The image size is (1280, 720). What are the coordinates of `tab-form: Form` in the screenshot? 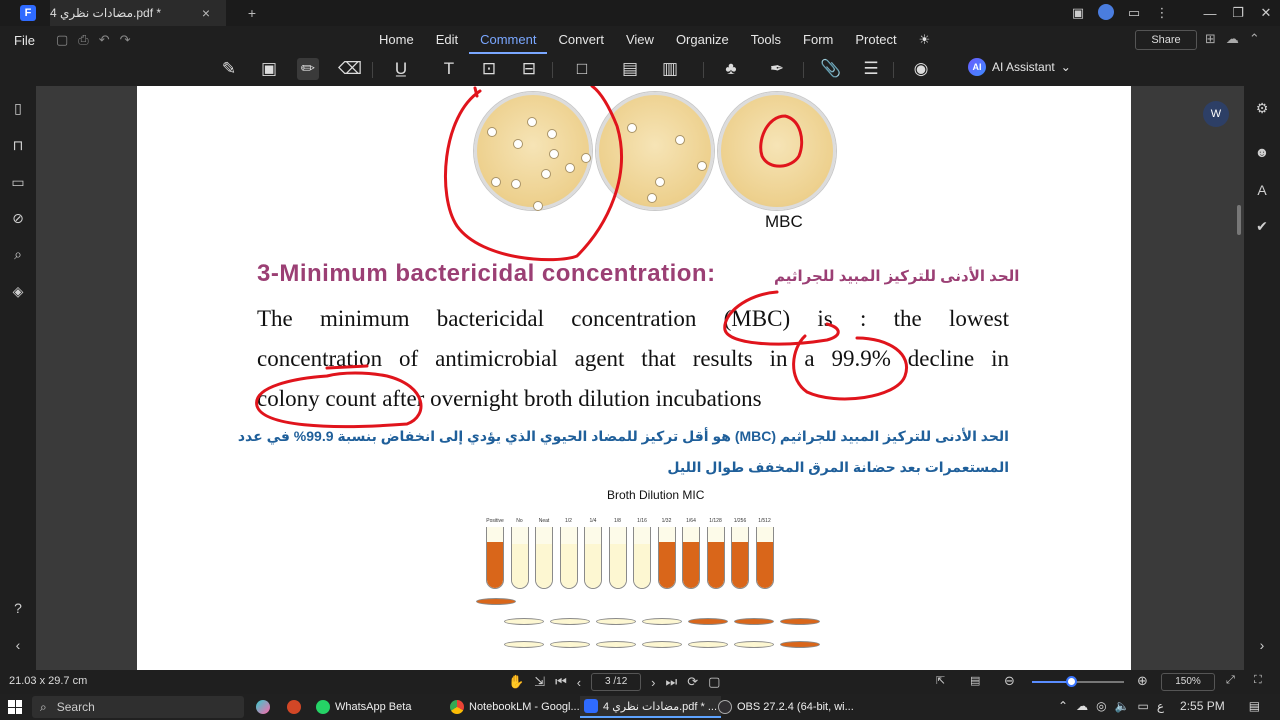 It's located at (818, 40).